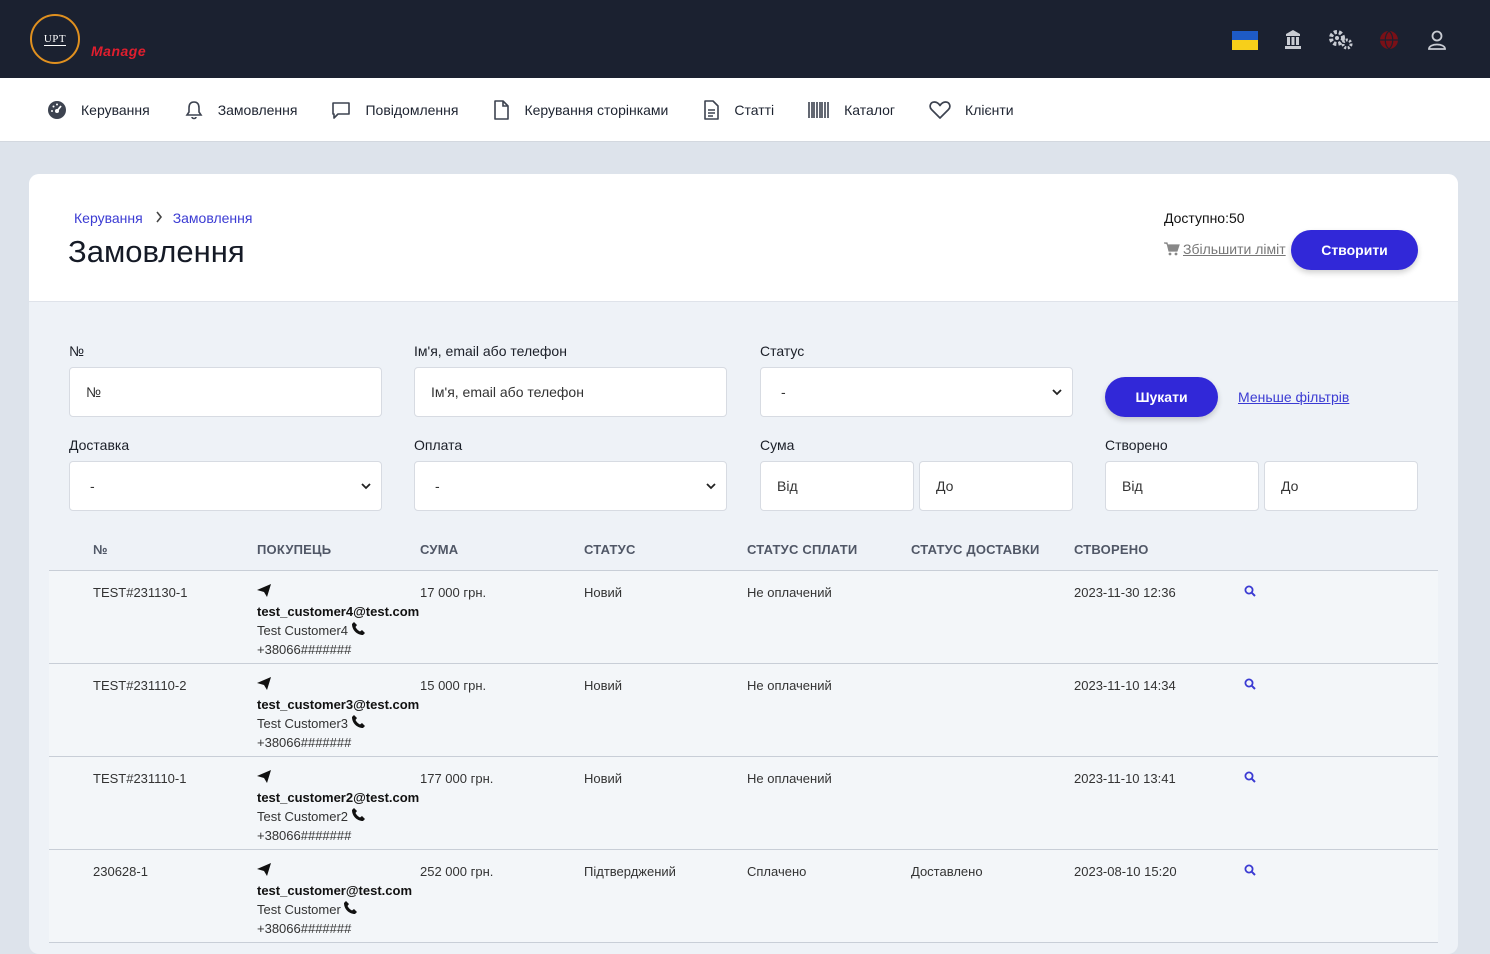 Image resolution: width=1490 pixels, height=954 pixels. Describe the element at coordinates (1125, 871) in the screenshot. I see `created-date: 2023-08-10 15:20` at that location.